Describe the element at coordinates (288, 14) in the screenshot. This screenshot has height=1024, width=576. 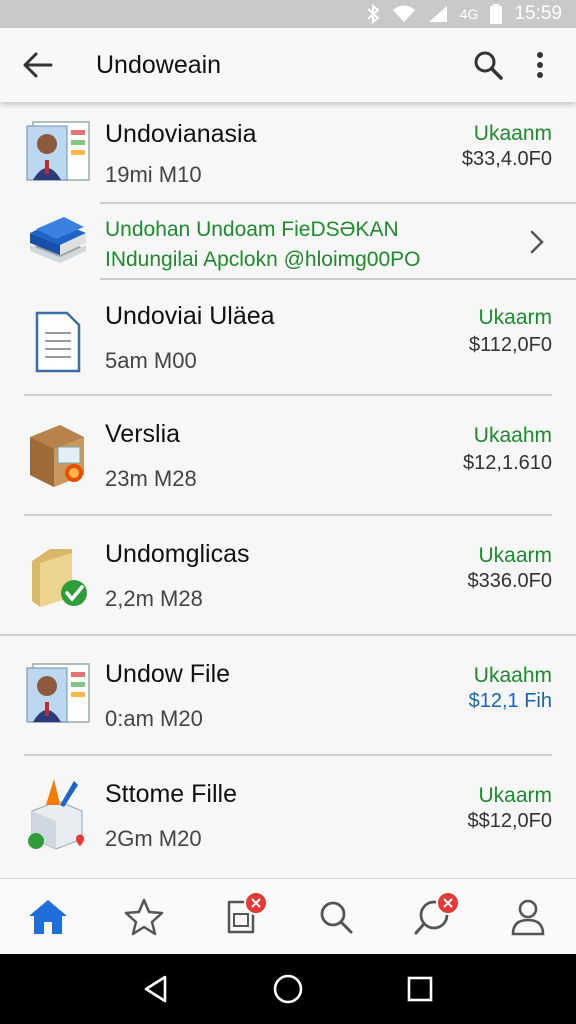
I see `status-bar: 4G 15:59` at that location.